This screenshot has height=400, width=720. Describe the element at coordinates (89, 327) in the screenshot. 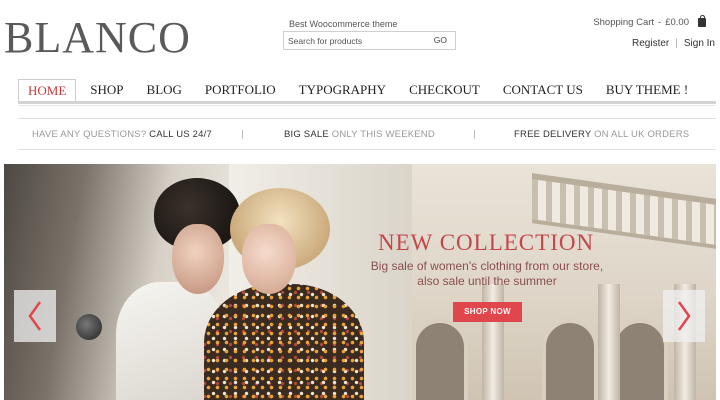

I see `wall-lamp` at that location.